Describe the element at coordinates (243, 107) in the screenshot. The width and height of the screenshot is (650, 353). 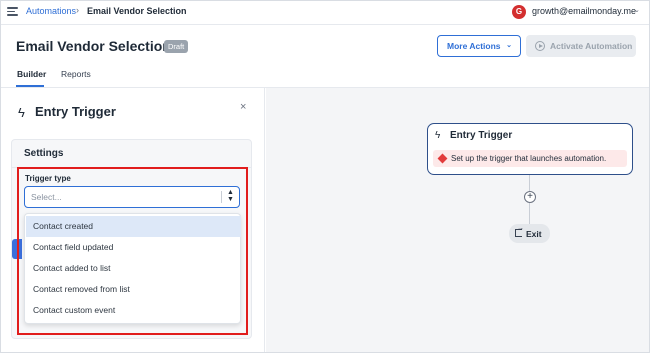
I see `close-icon: ×` at that location.